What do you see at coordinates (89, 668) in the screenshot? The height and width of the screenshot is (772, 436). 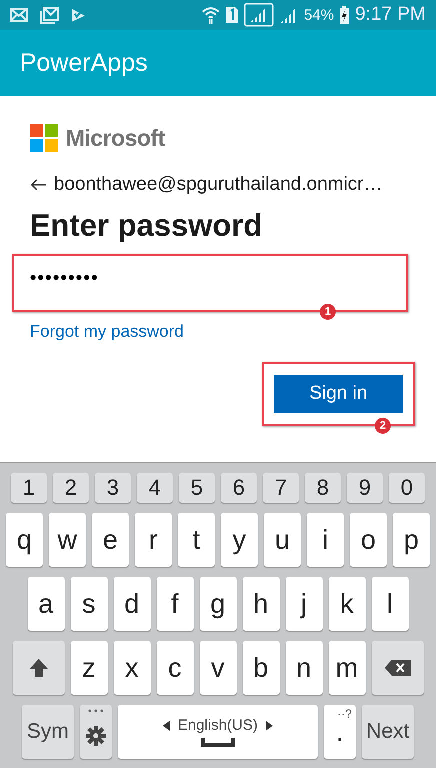 I see `letter-key: z` at bounding box center [89, 668].